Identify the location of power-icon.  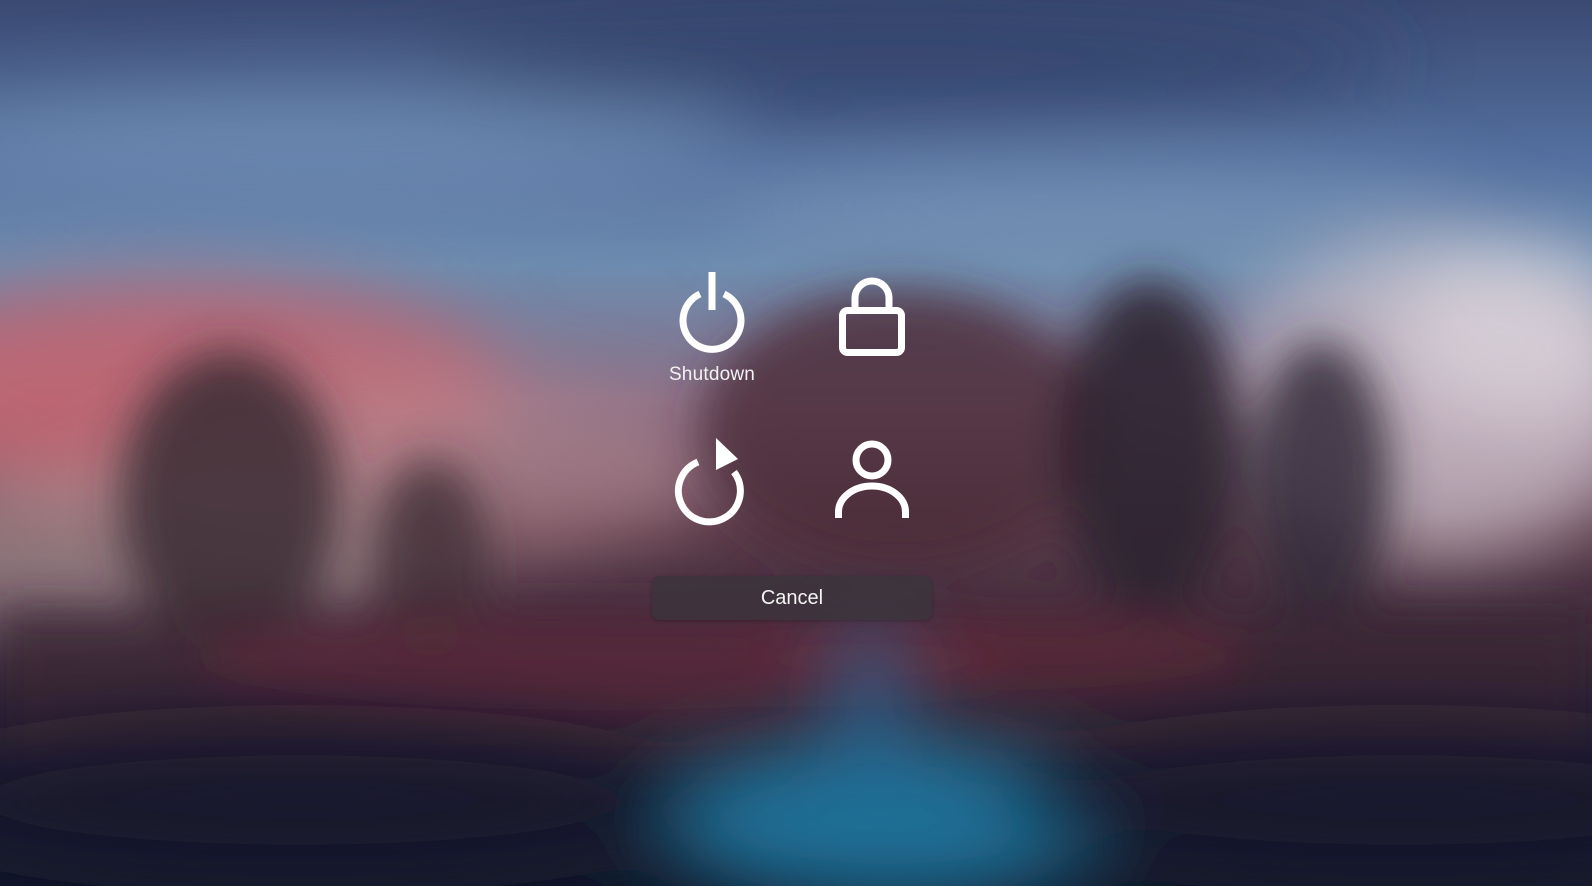
(712, 312).